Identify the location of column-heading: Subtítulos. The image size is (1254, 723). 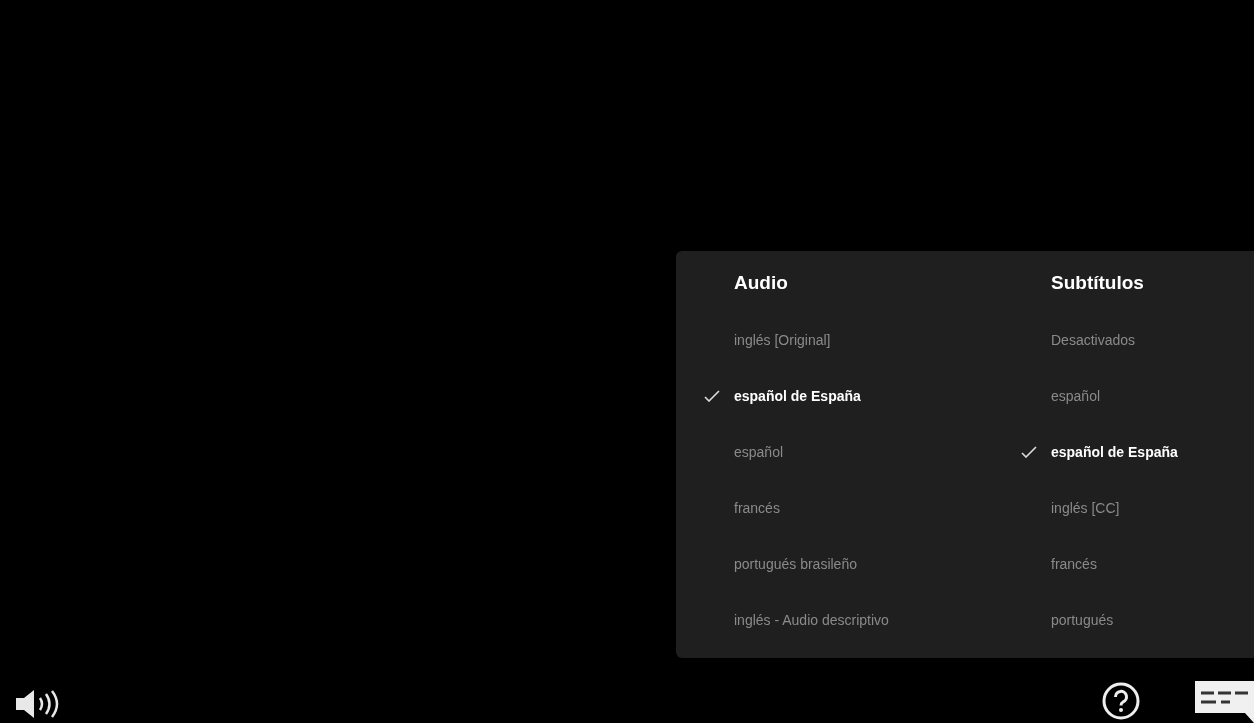
(1097, 283).